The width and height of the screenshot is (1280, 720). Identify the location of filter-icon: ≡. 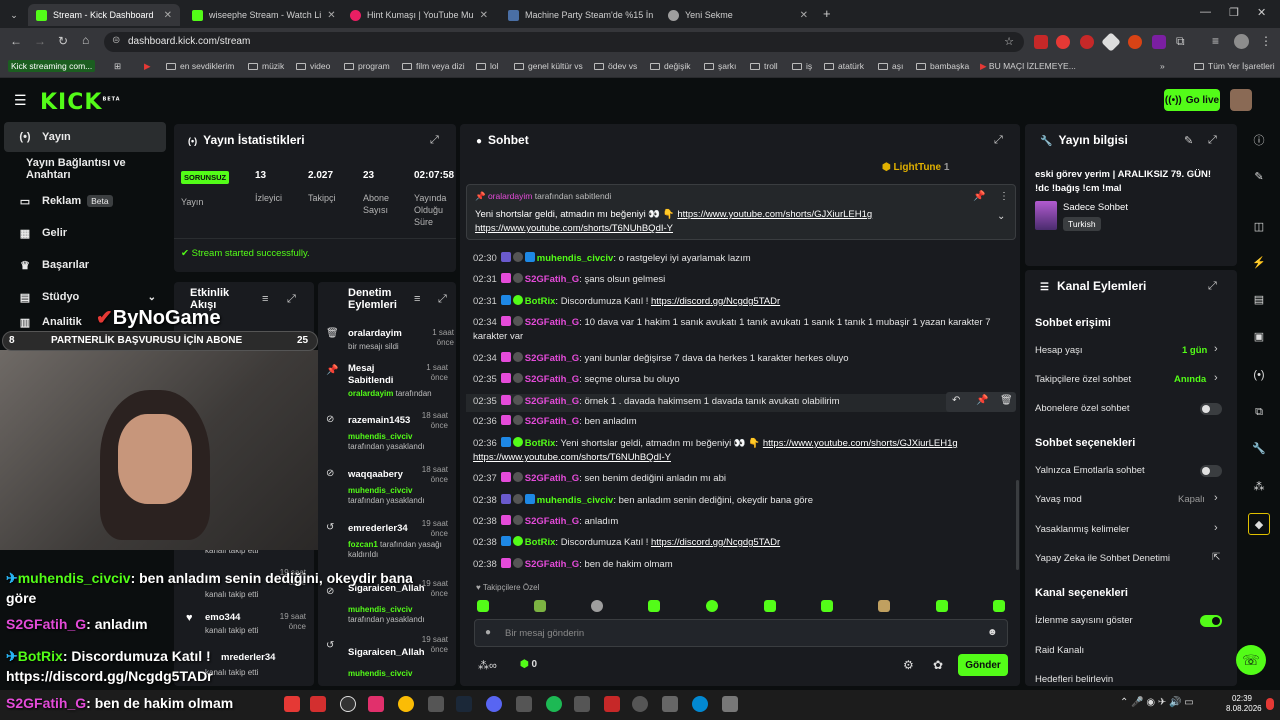
(265, 299).